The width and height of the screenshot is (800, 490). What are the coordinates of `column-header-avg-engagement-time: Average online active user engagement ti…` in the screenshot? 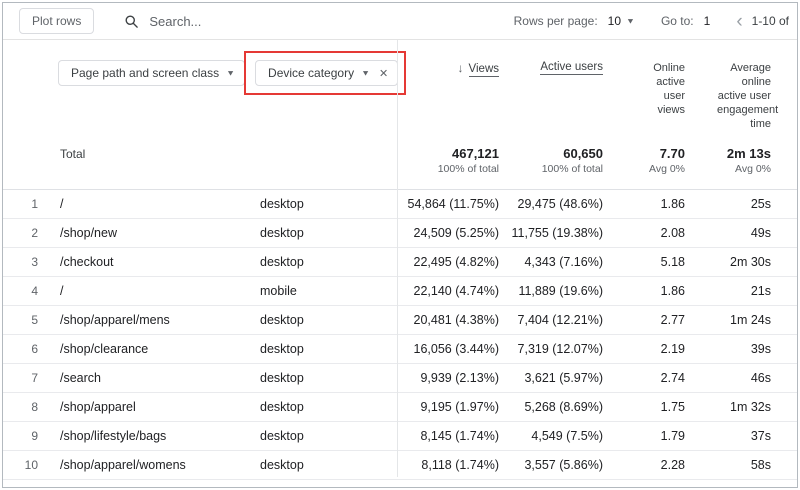 It's located at (745, 85).